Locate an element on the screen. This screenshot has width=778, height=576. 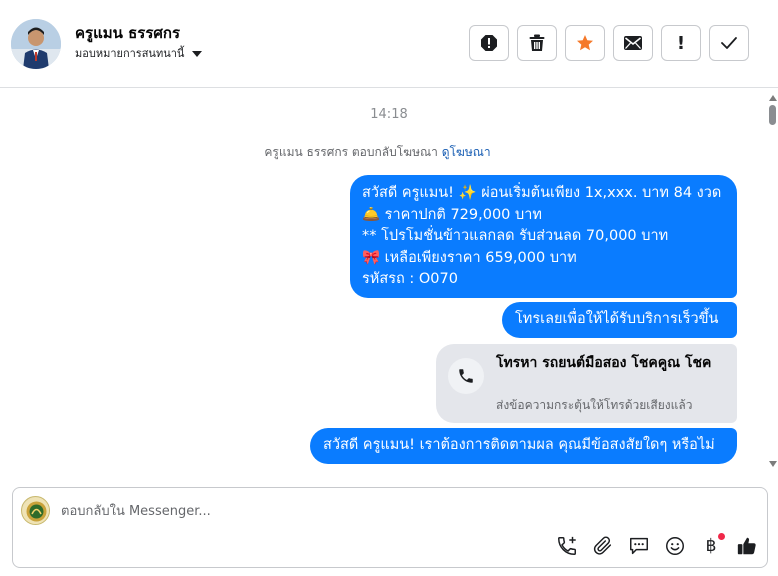
message-input is located at coordinates (361, 511).